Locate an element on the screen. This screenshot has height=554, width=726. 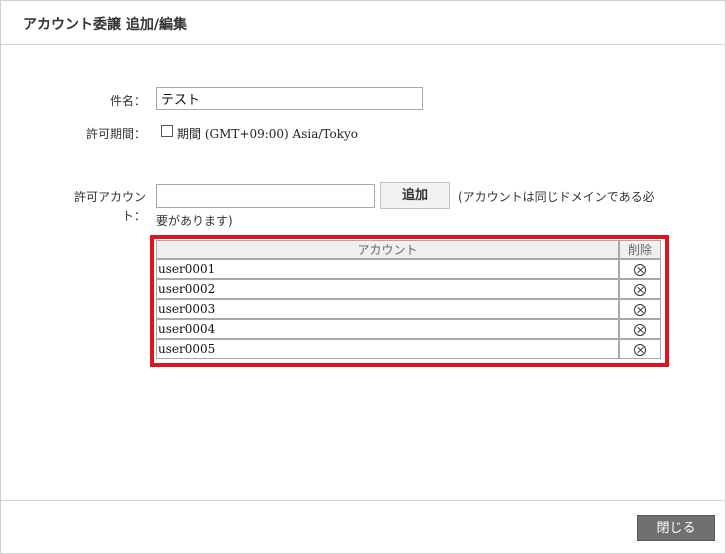
dialog-title-bar: アカウント委譲 追加/編集 is located at coordinates (363, 23).